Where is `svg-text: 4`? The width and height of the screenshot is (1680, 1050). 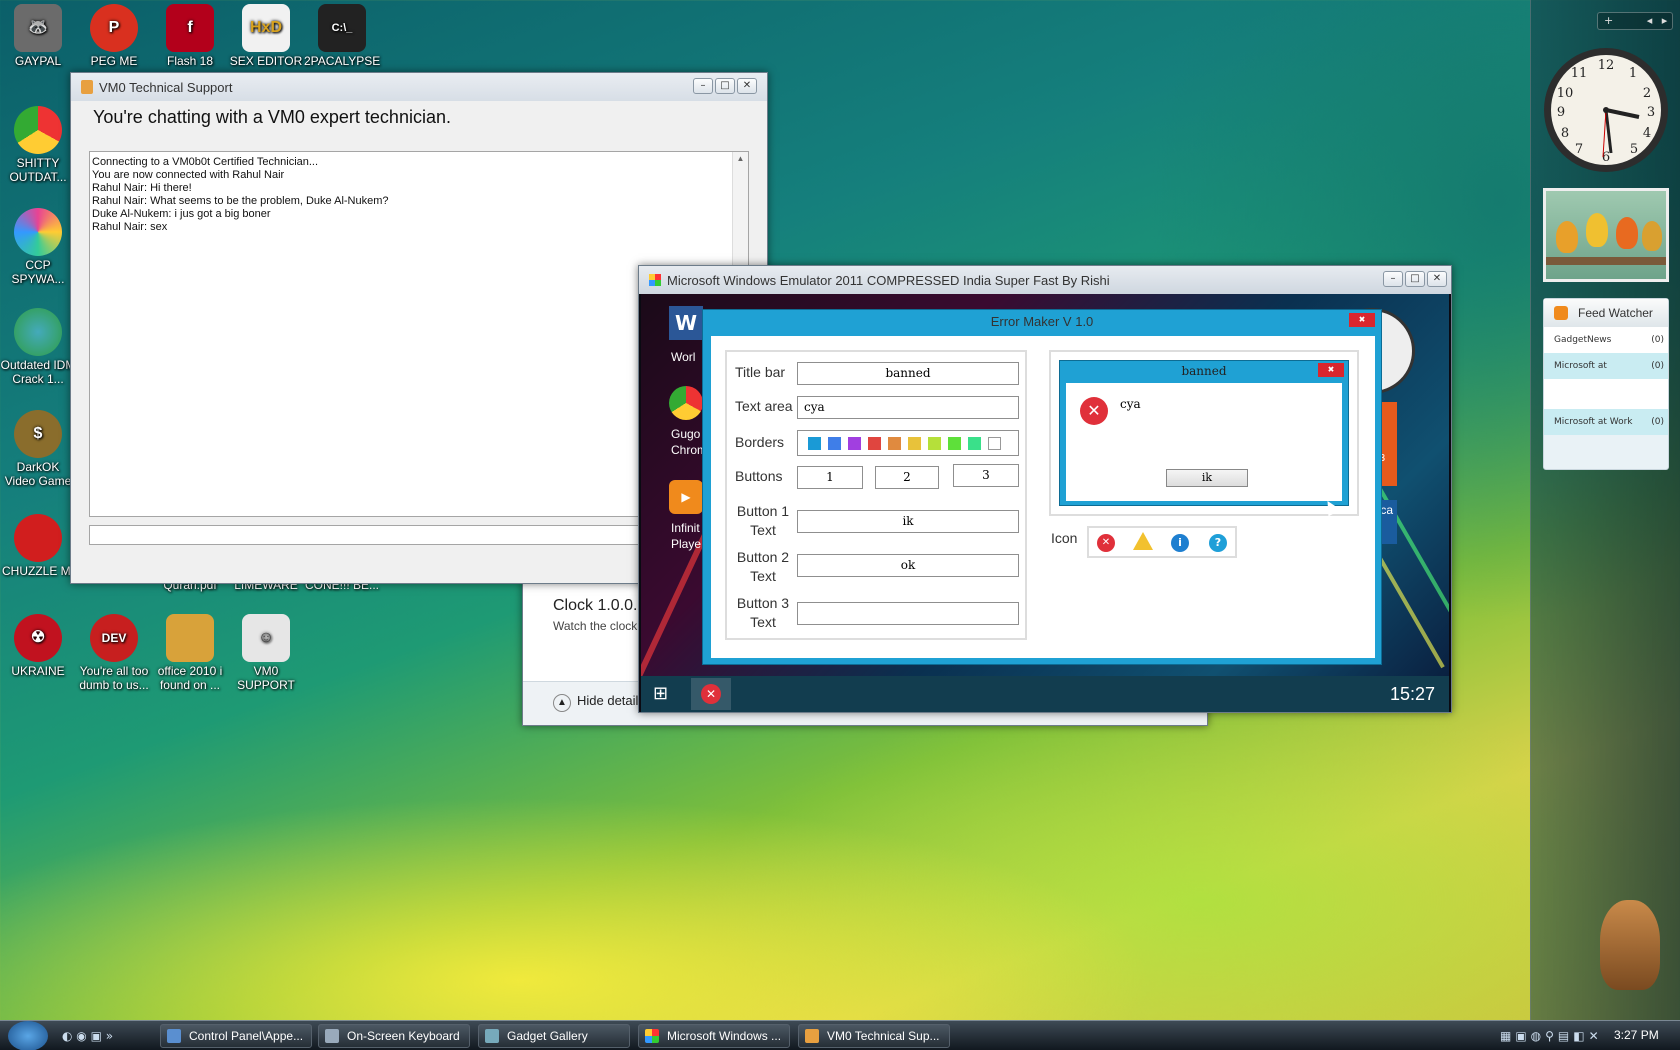 svg-text: 4 is located at coordinates (1647, 133).